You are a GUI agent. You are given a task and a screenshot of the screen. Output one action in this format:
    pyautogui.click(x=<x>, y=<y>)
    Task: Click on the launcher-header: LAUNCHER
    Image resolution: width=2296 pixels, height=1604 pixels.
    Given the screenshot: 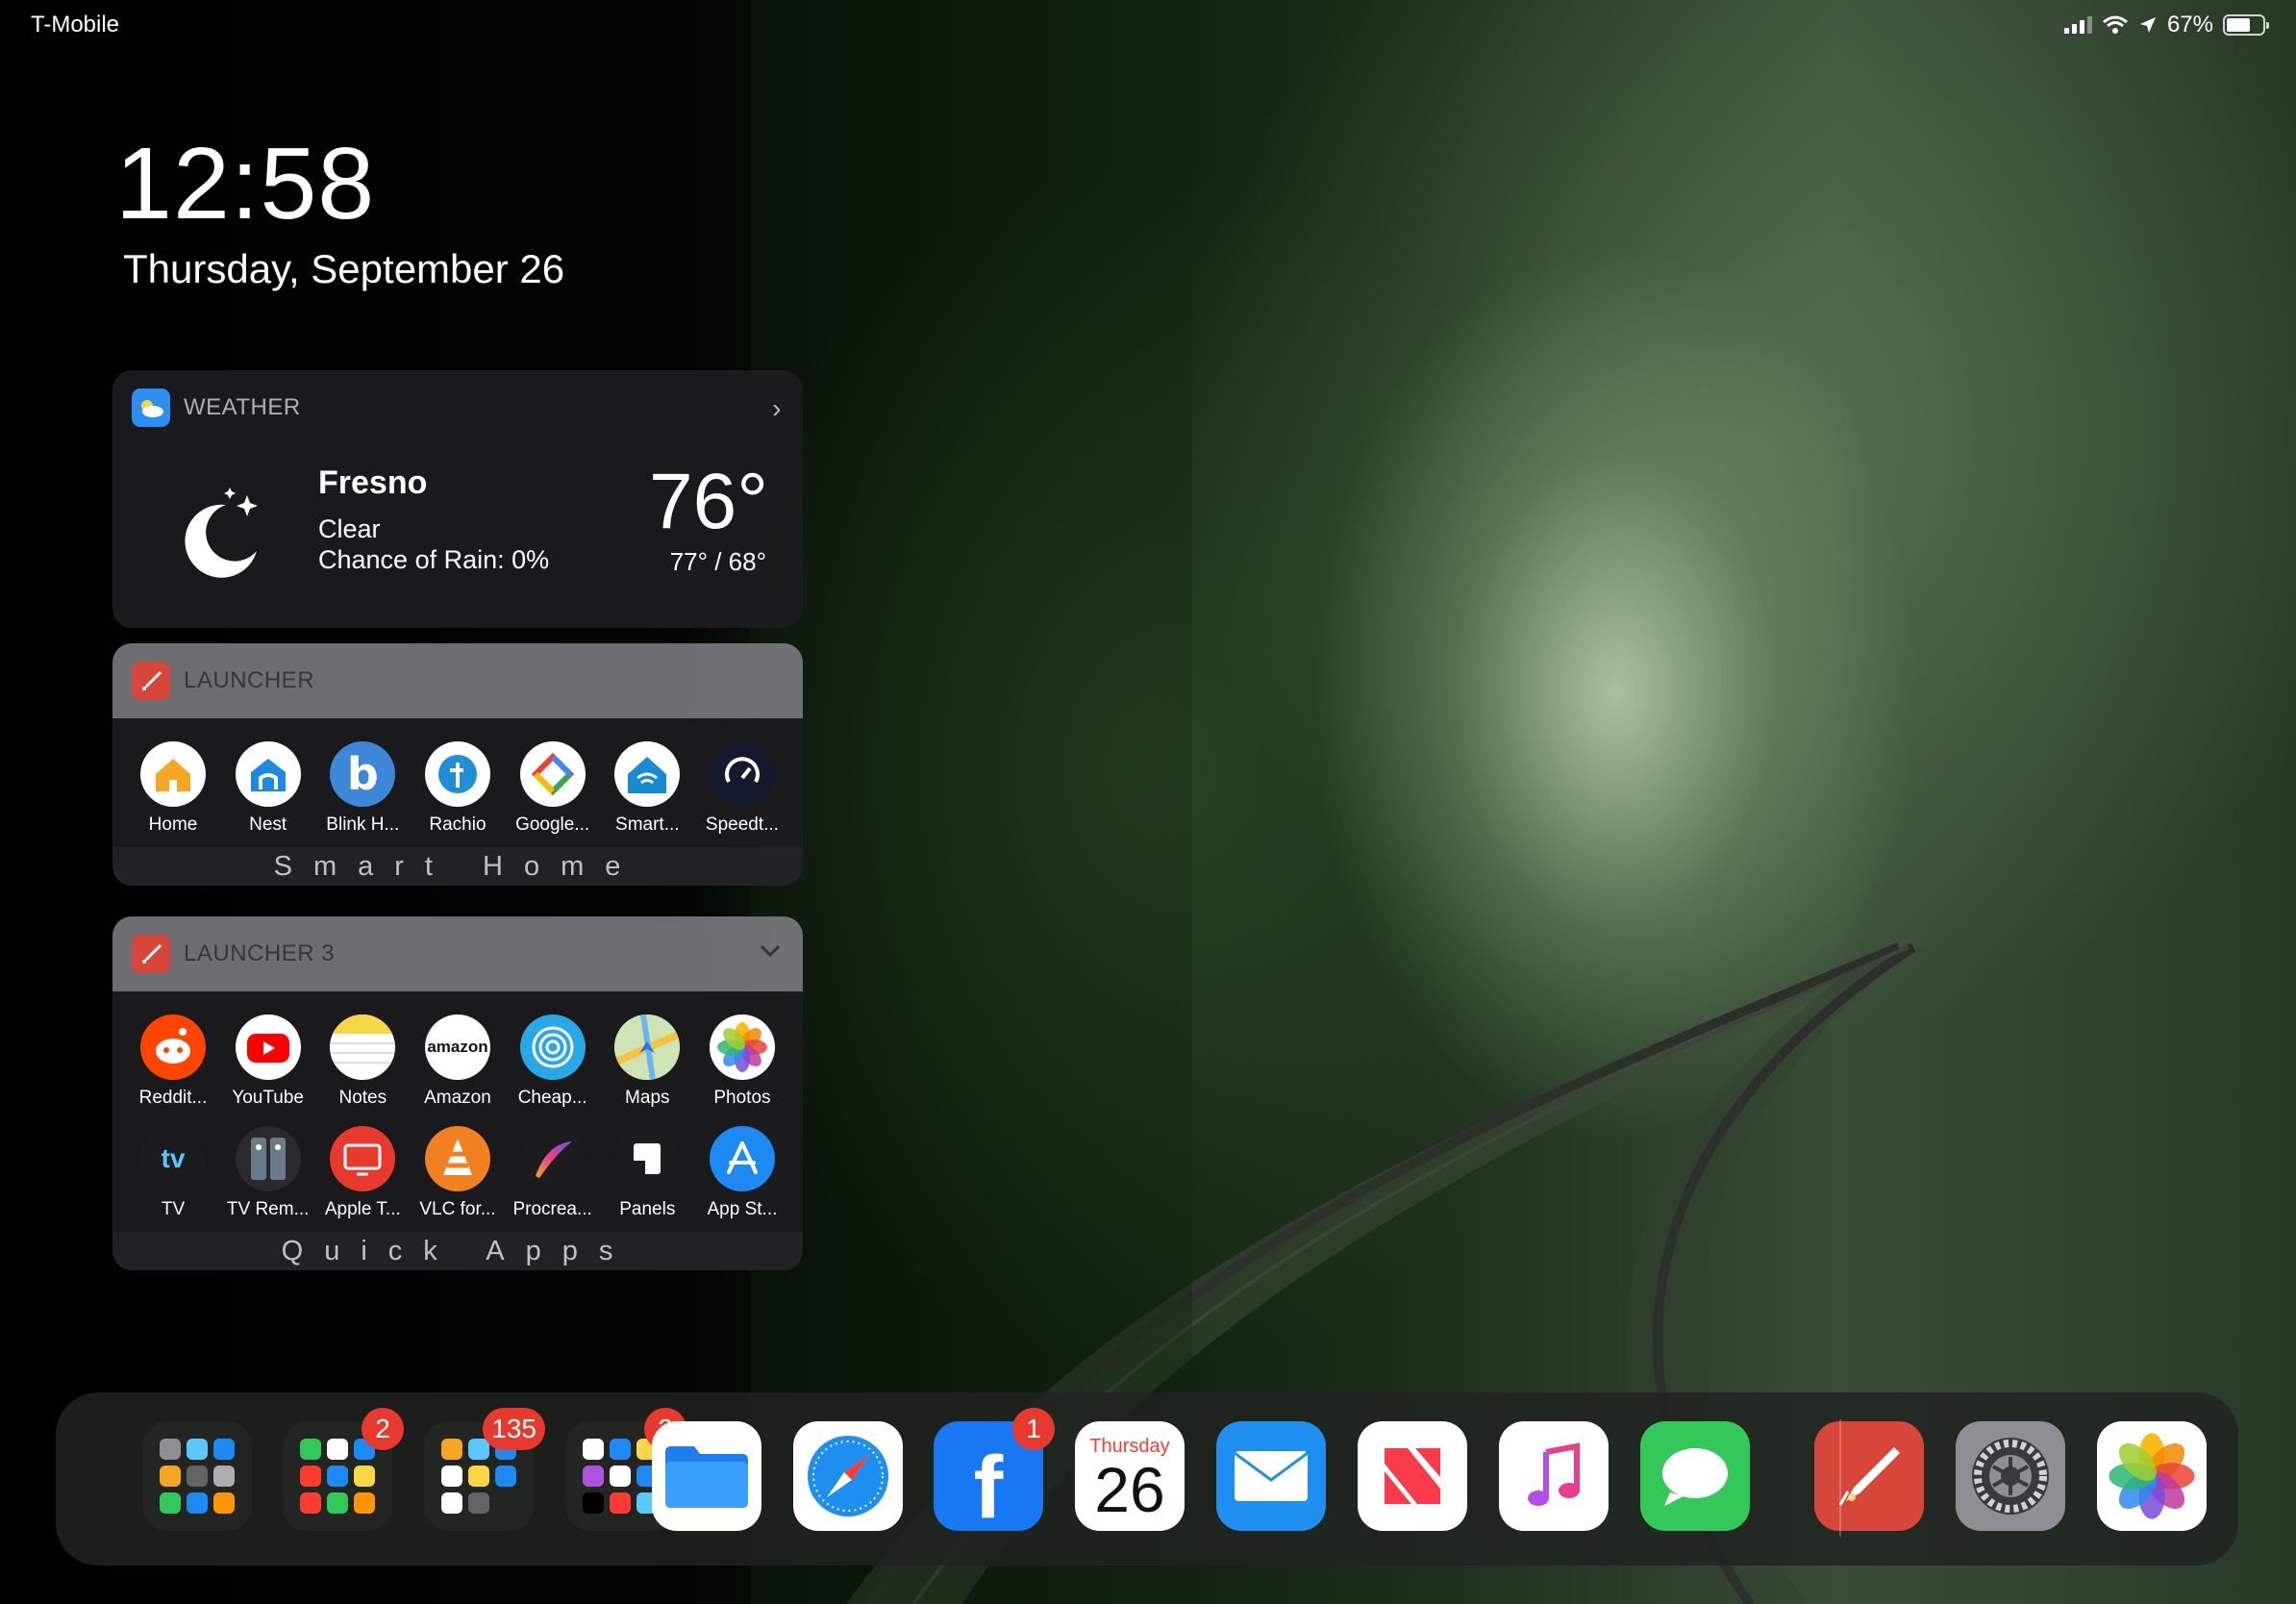 What is the action you would take?
    pyautogui.click(x=457, y=680)
    